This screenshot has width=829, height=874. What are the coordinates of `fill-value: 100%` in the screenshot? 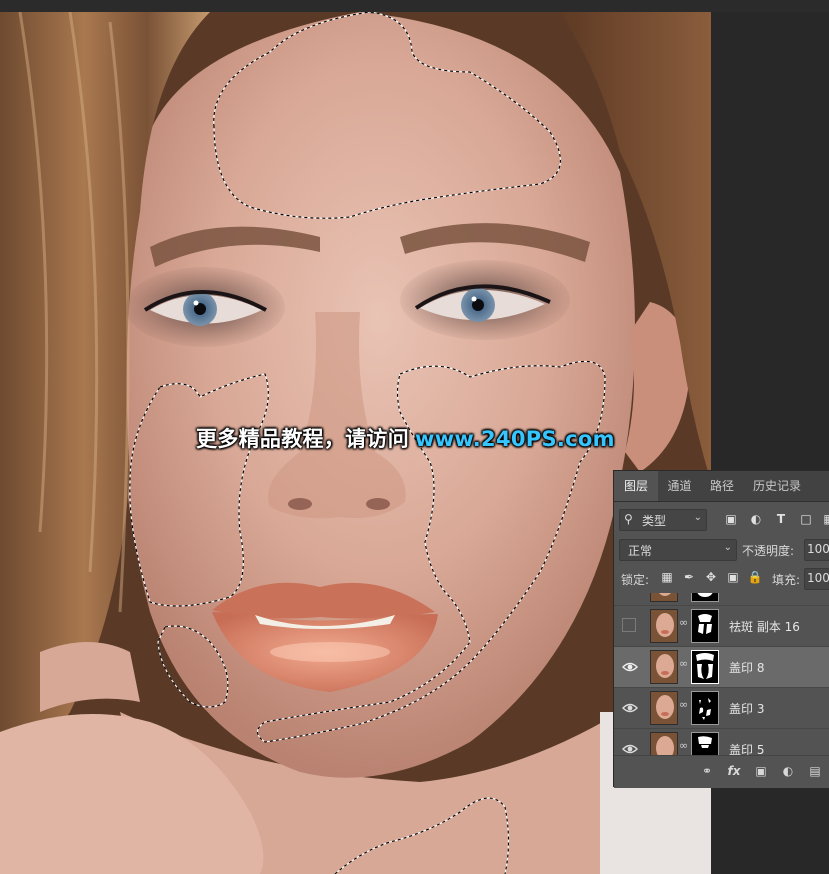 It's located at (818, 578).